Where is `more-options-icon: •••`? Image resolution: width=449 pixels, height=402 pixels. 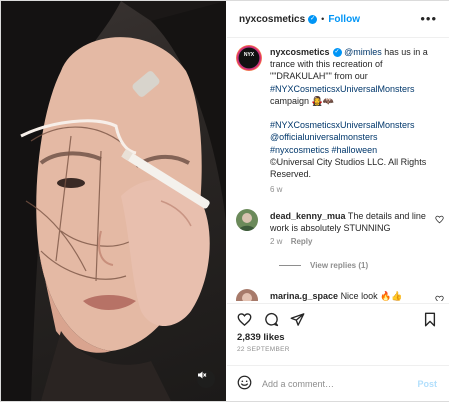 more-options-icon: ••• is located at coordinates (428, 18).